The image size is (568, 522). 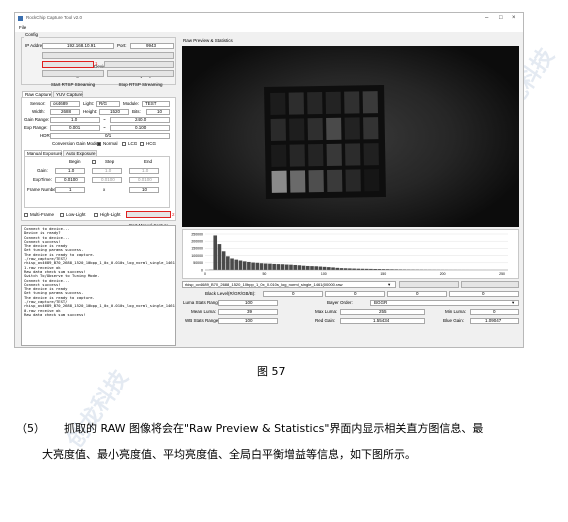 What do you see at coordinates (107, 180) in the screenshot?
I see `exp-step-input: 0.0100` at bounding box center [107, 180].